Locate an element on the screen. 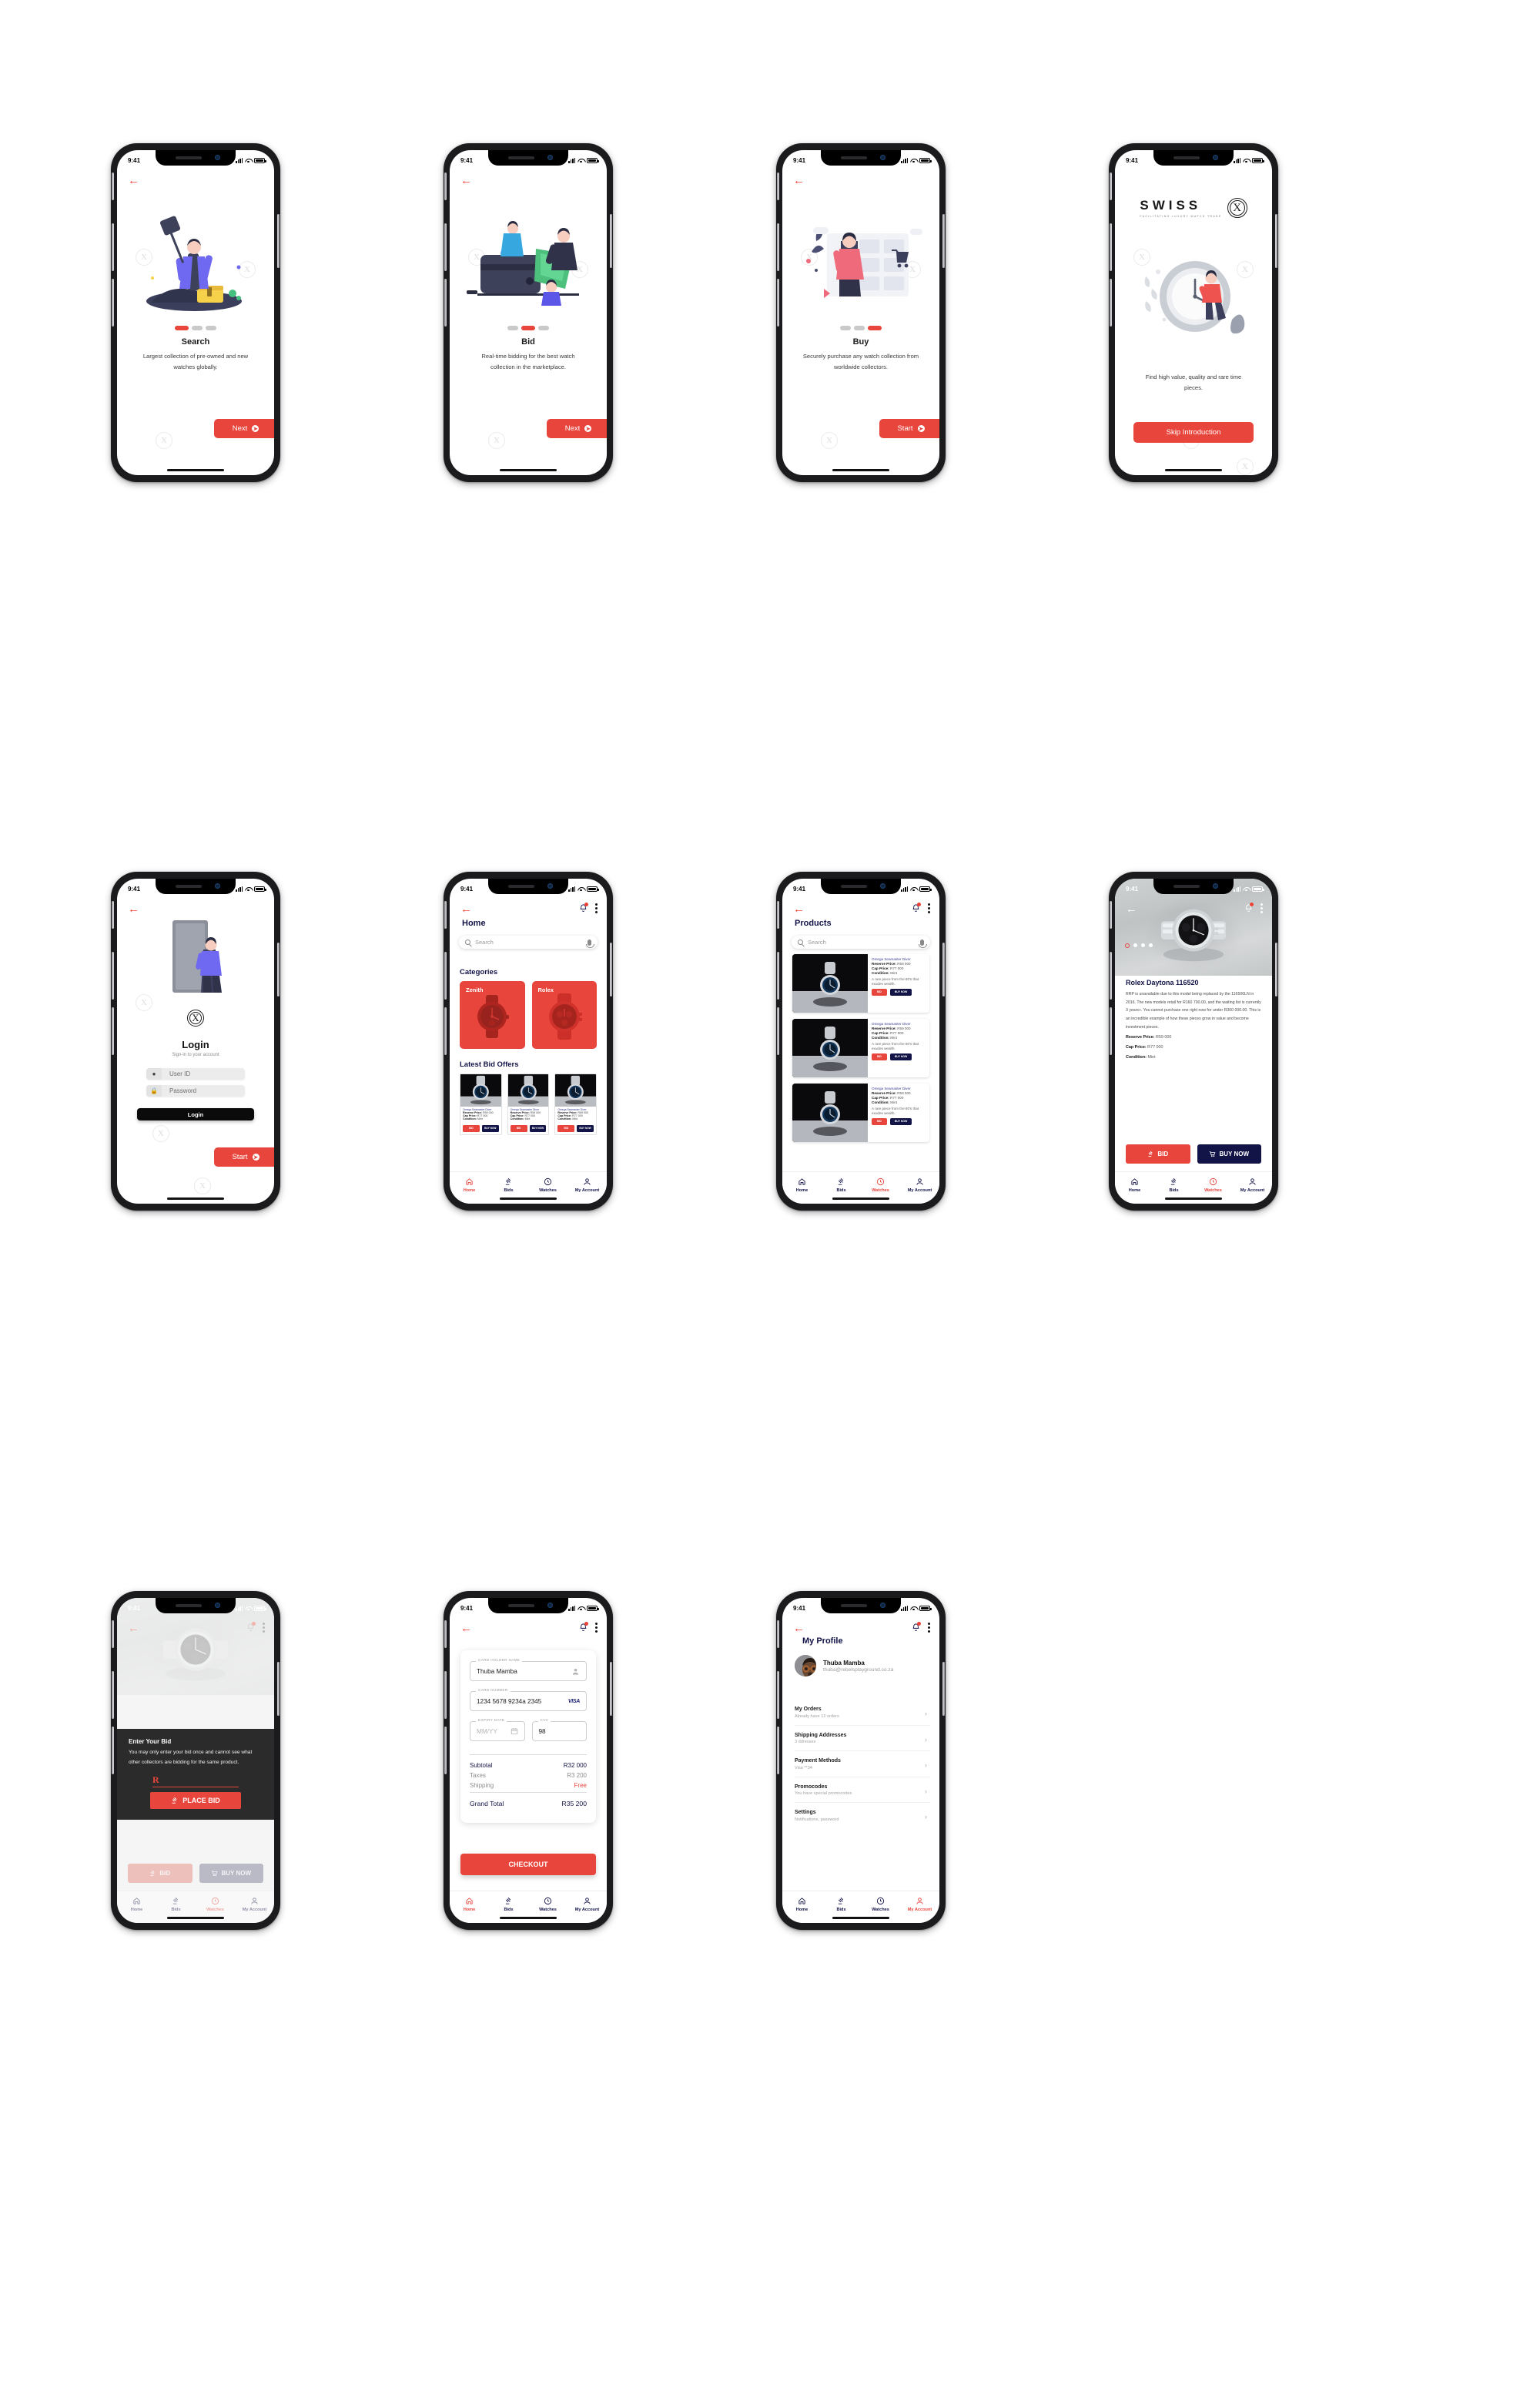 The width and height of the screenshot is (1540, 2405). card-holder-field: CARD HOLDER NAME Thuba Mamba is located at coordinates (528, 1669).